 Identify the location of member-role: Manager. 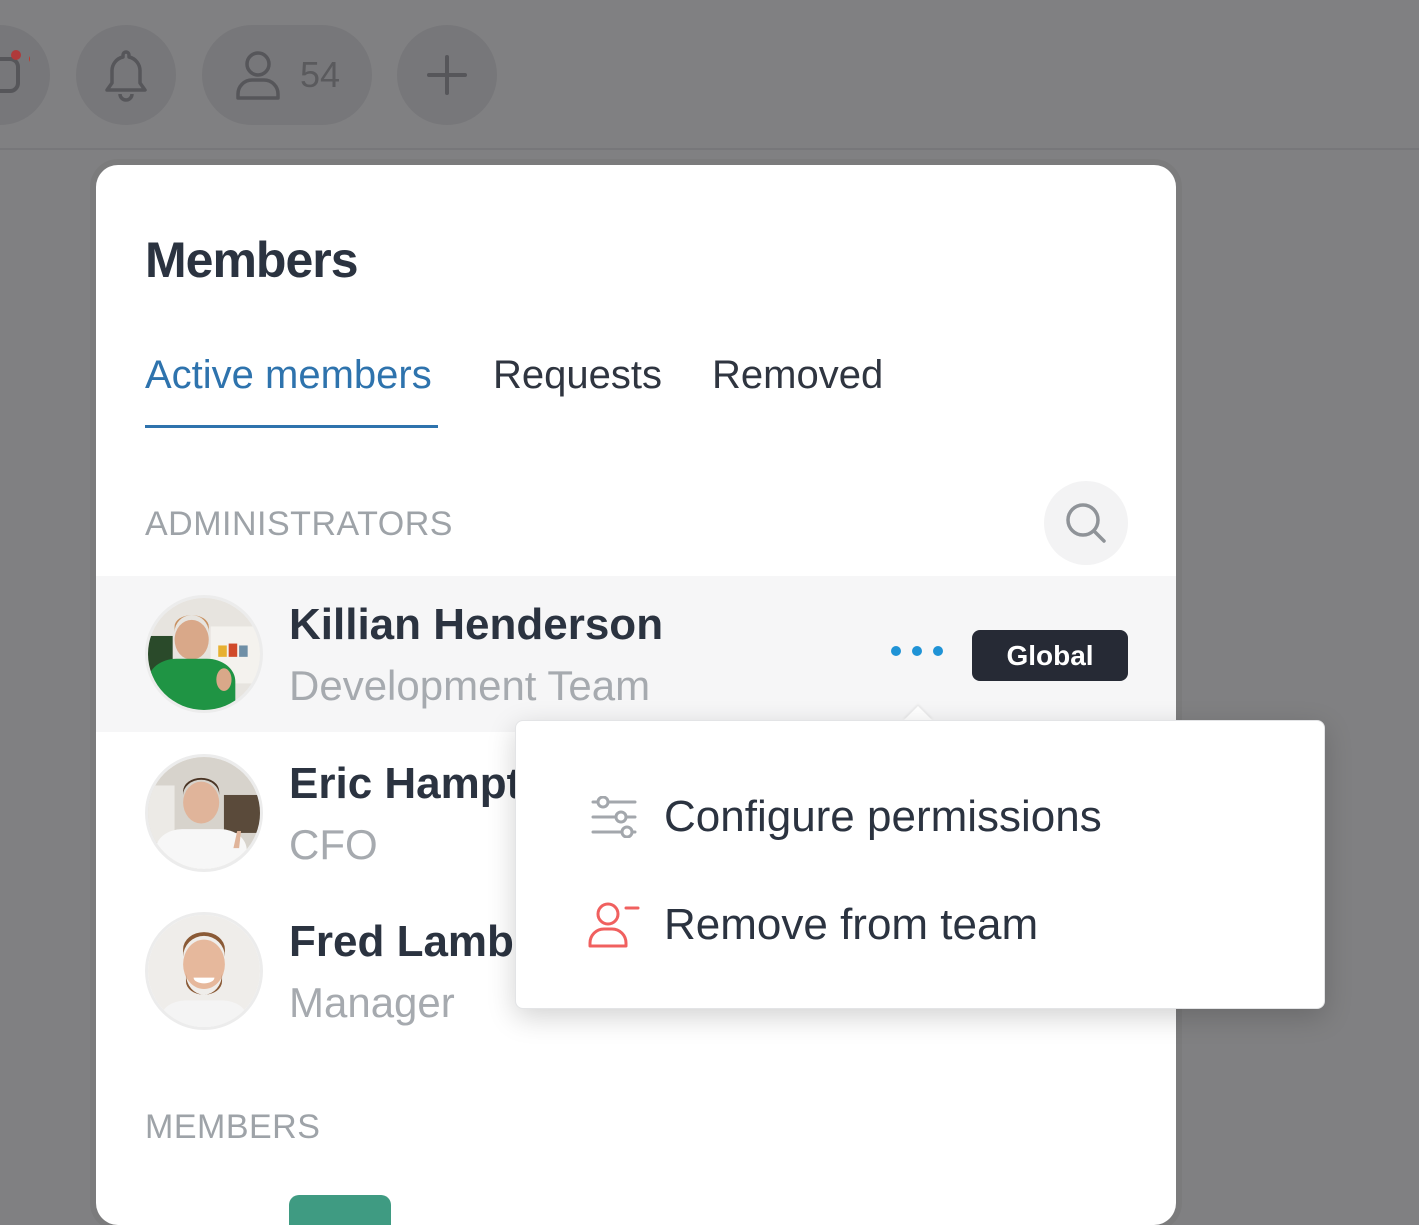
(372, 1002).